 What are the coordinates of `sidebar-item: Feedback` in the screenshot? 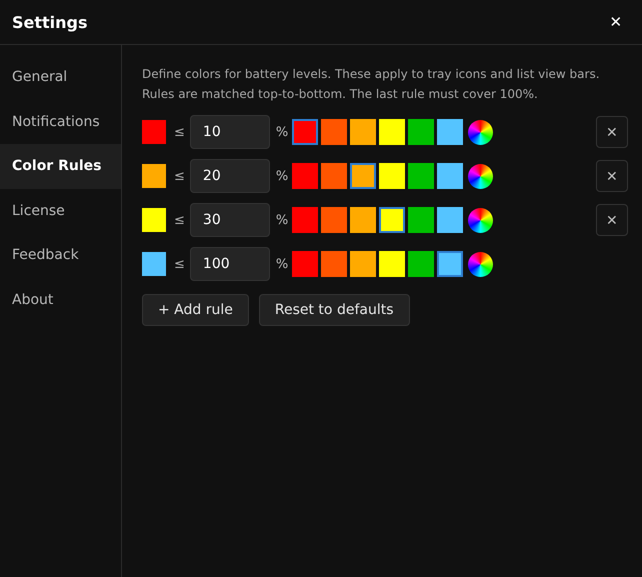 It's located at (60, 255).